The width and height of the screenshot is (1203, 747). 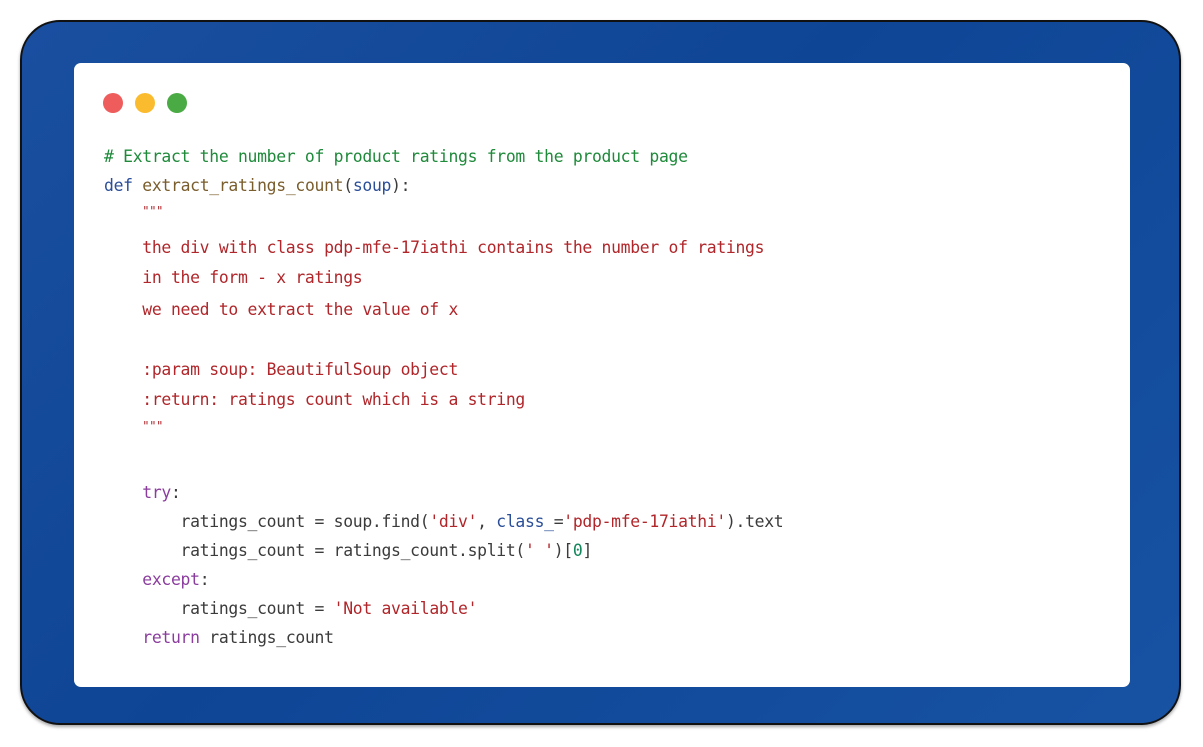 I want to click on code-line: def extract_ratings_count(soup):, so click(x=257, y=186).